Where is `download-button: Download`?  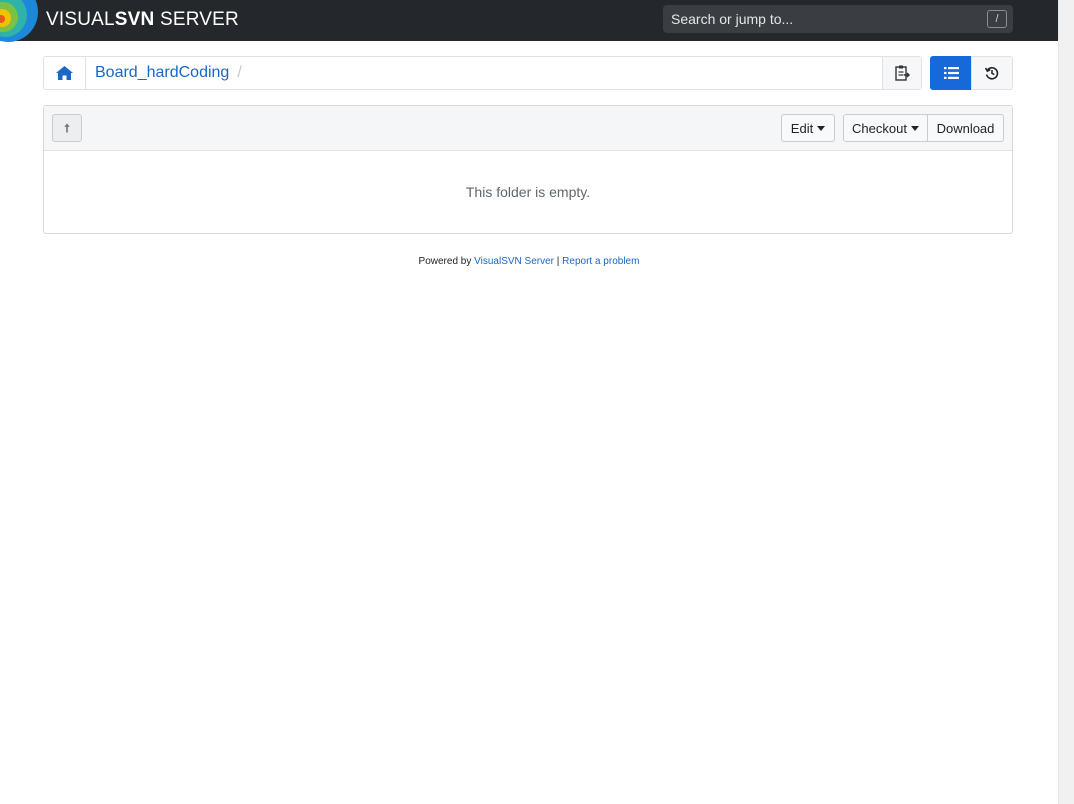
download-button: Download is located at coordinates (965, 128).